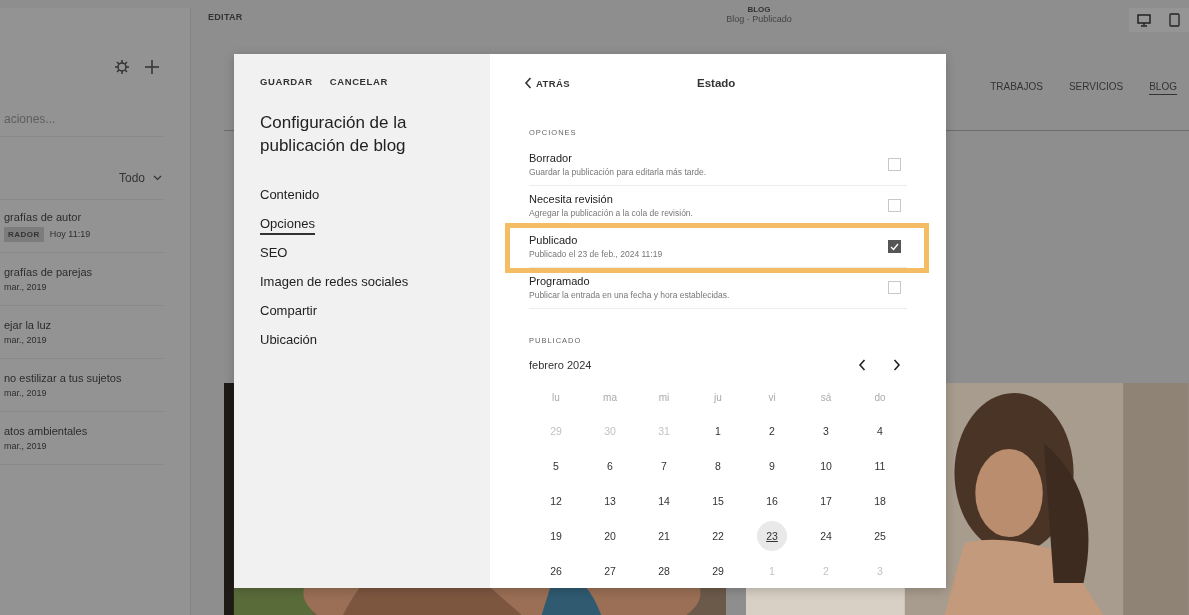 The image size is (1189, 615). Describe the element at coordinates (772, 535) in the screenshot. I see `calendar-day: 23` at that location.